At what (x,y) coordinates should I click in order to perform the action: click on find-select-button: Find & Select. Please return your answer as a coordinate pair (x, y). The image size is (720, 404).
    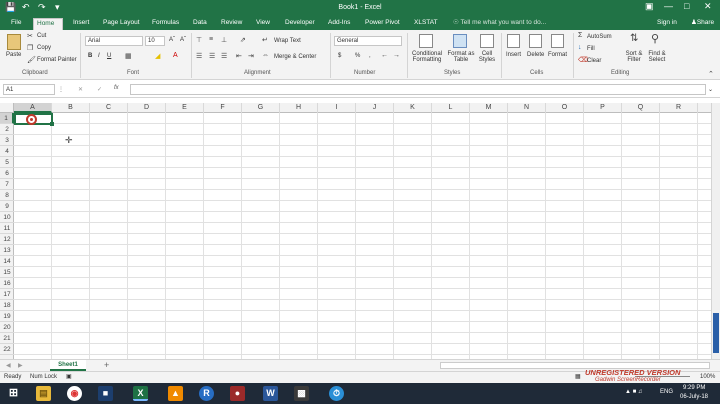
    Looking at the image, I should click on (657, 57).